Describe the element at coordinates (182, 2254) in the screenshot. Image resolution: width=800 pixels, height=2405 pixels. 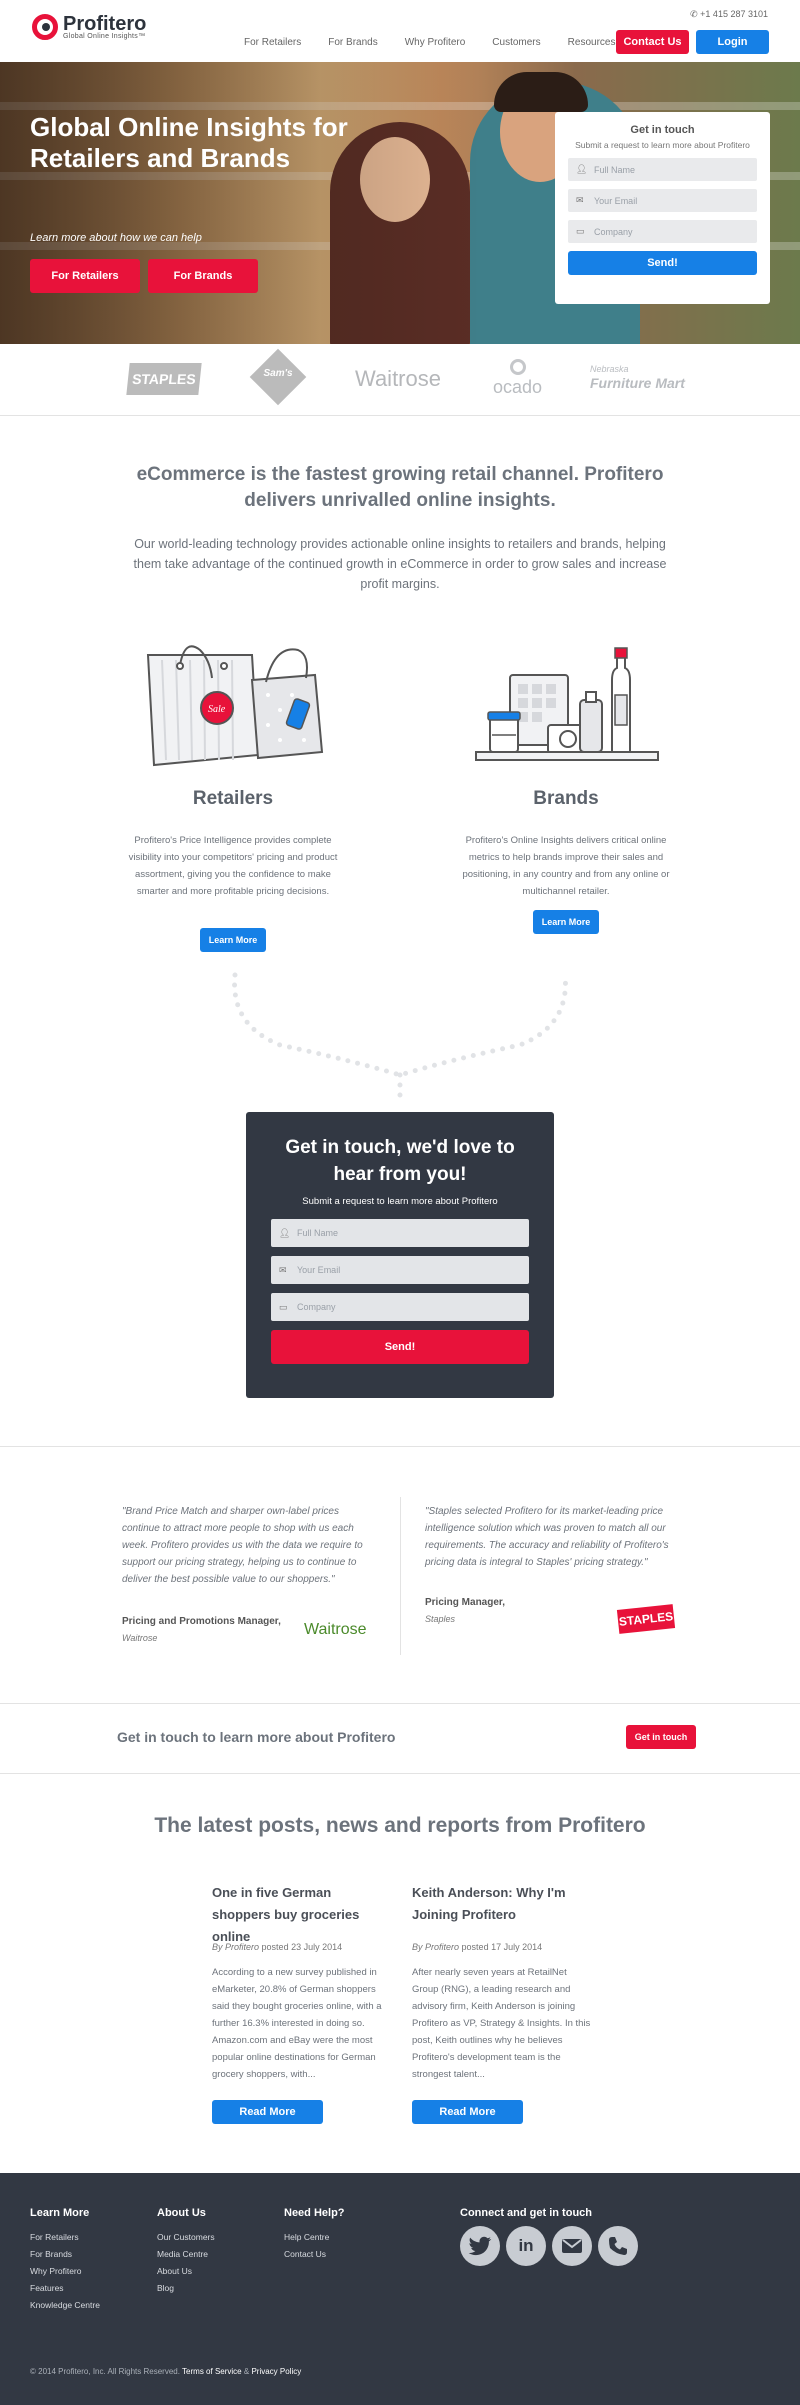
I see `footer-link-media-centre: Media Centre` at that location.